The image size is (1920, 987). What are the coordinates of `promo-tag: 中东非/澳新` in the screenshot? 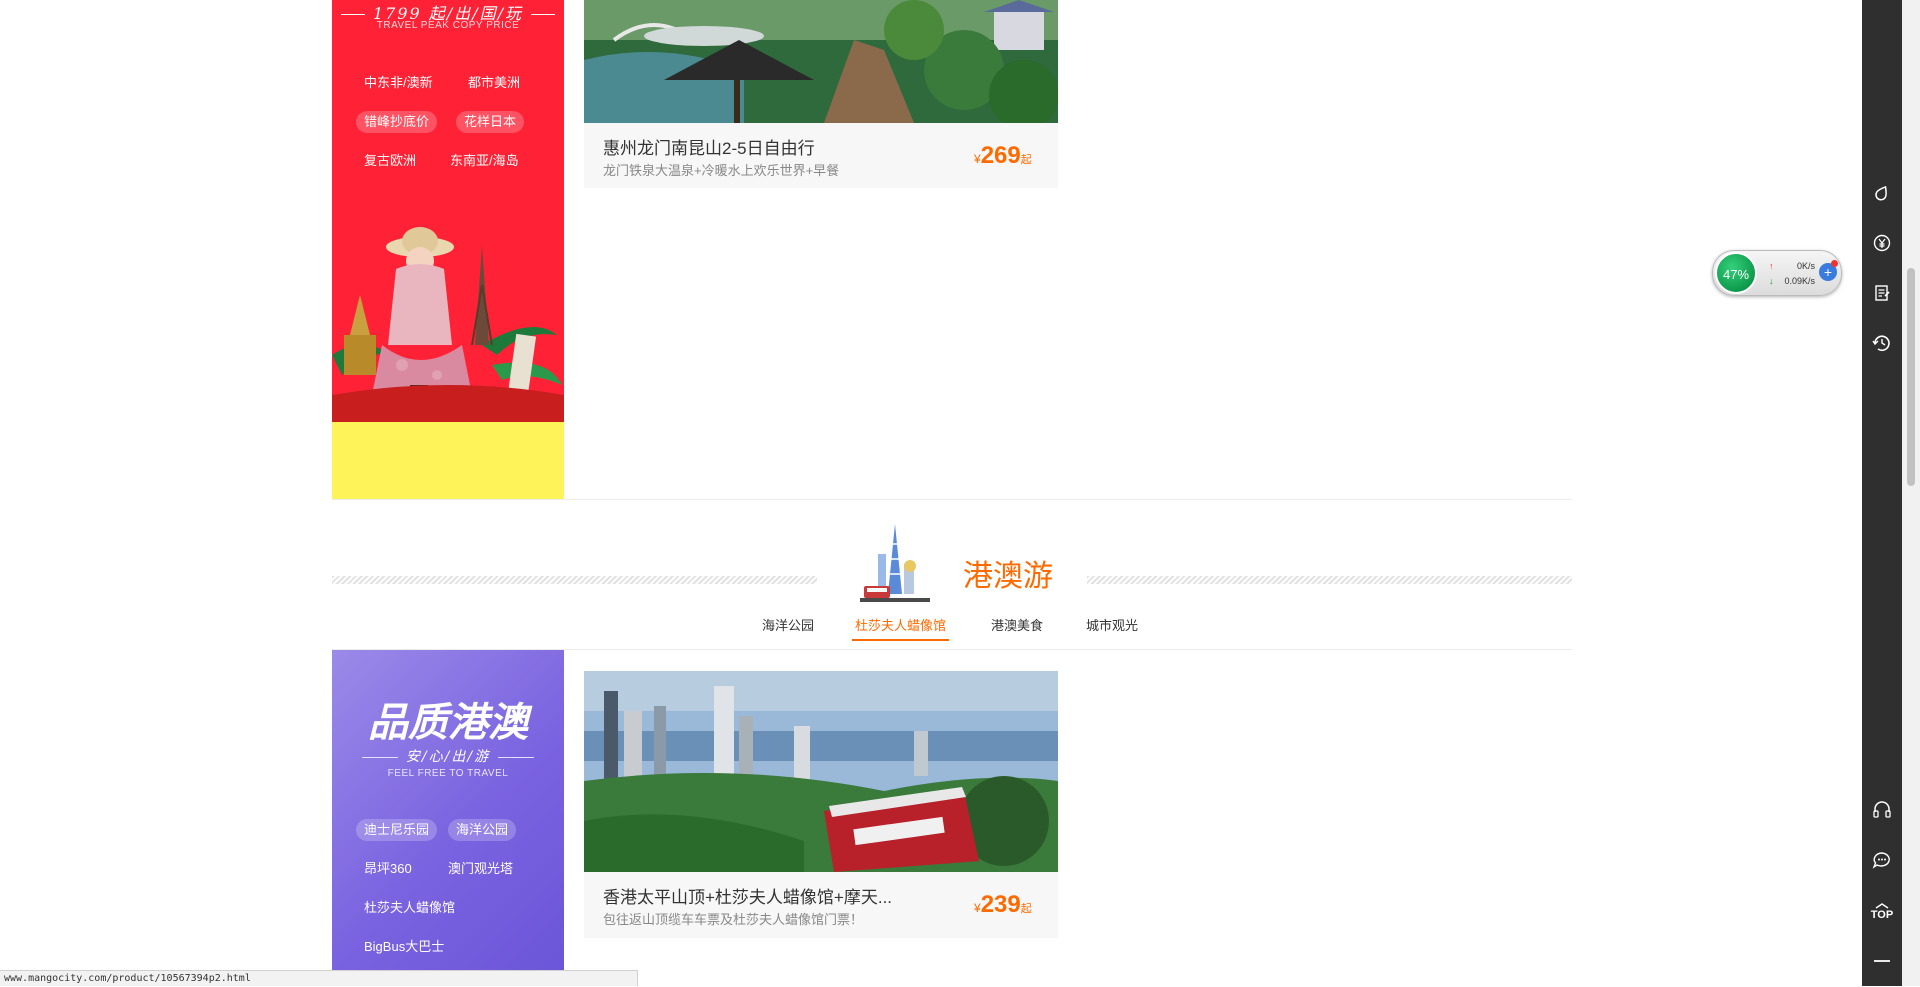 It's located at (398, 83).